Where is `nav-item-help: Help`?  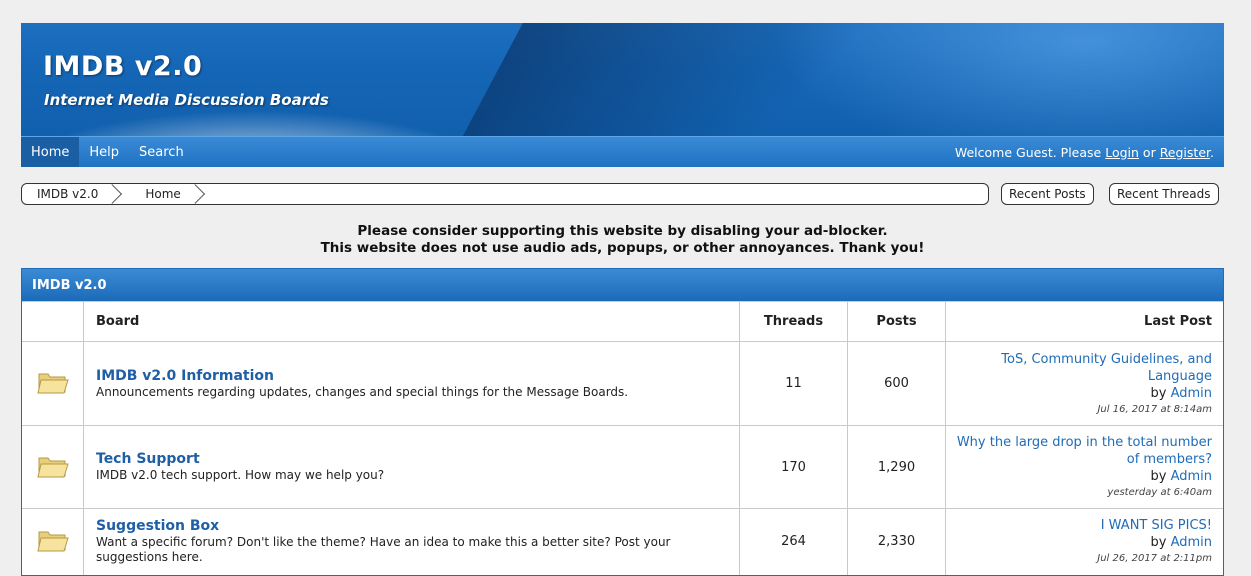
nav-item-help: Help is located at coordinates (104, 152).